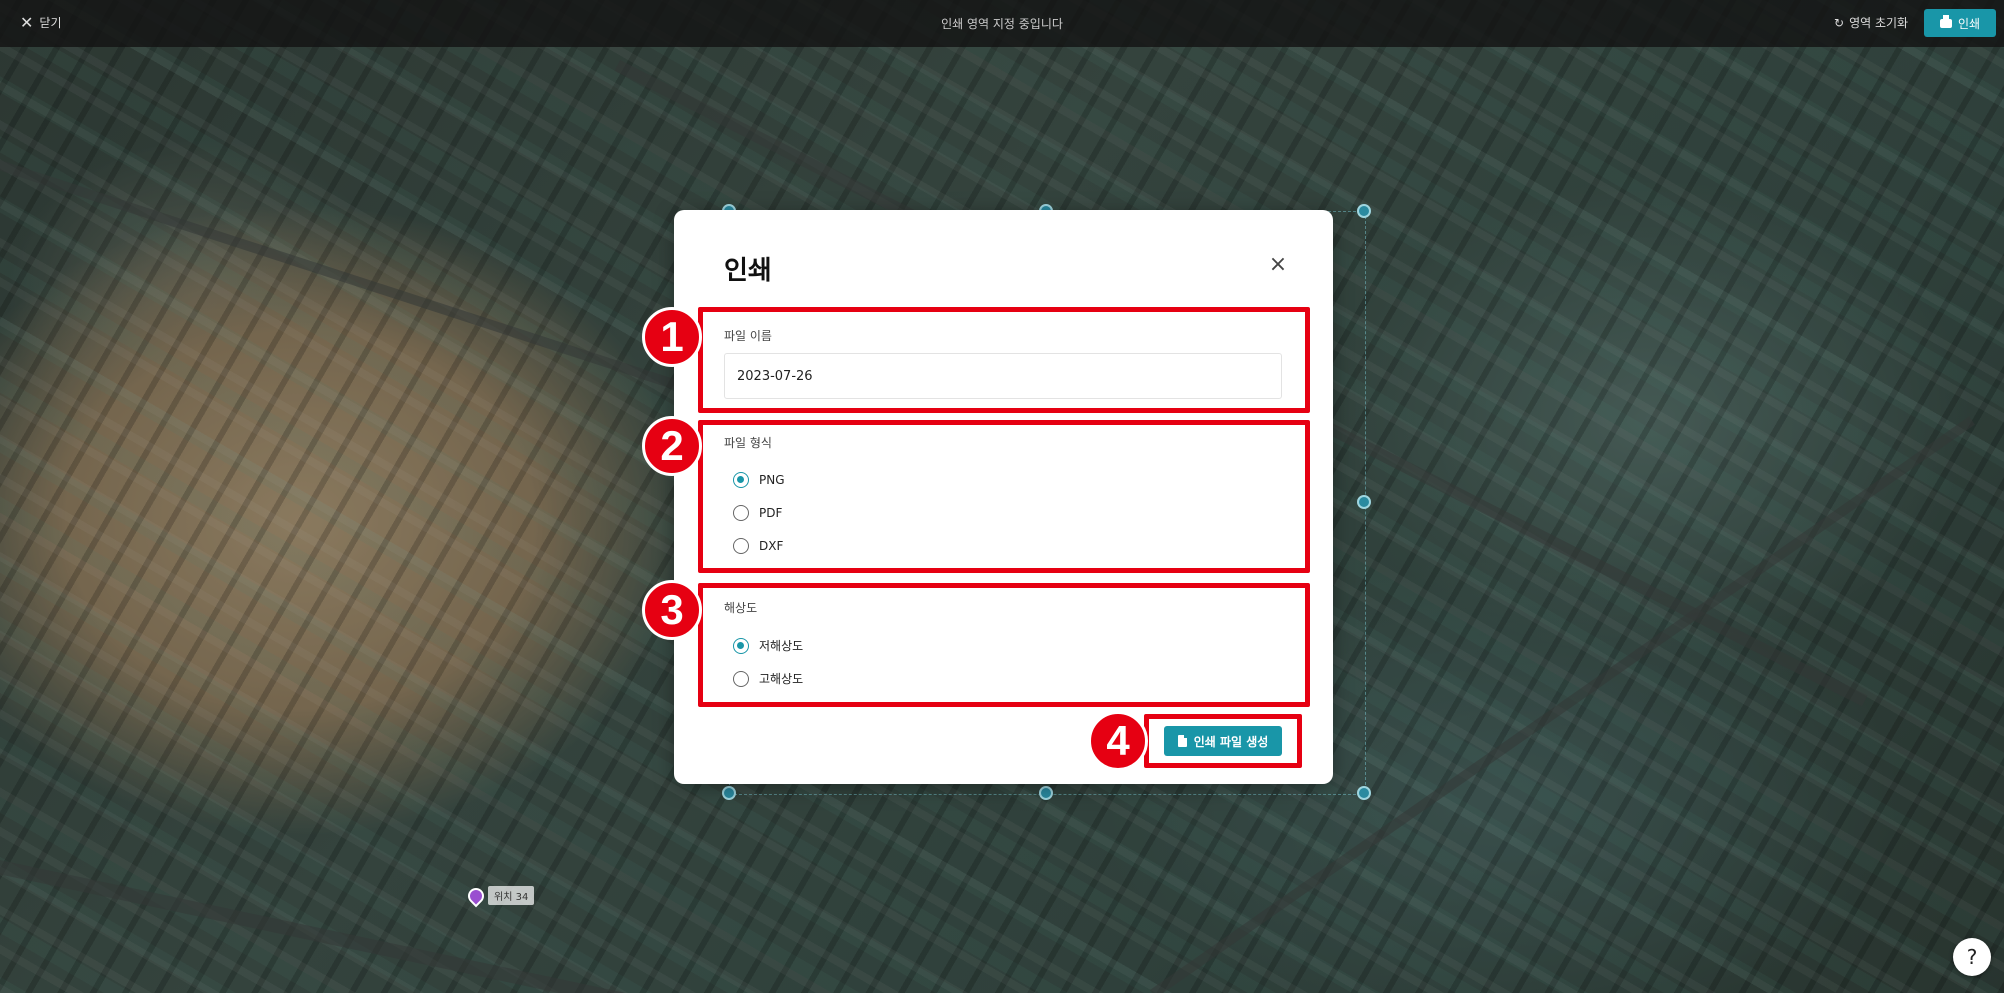 Image resolution: width=2004 pixels, height=993 pixels. Describe the element at coordinates (729, 793) in the screenshot. I see `selection-handle-bottom-left` at that location.